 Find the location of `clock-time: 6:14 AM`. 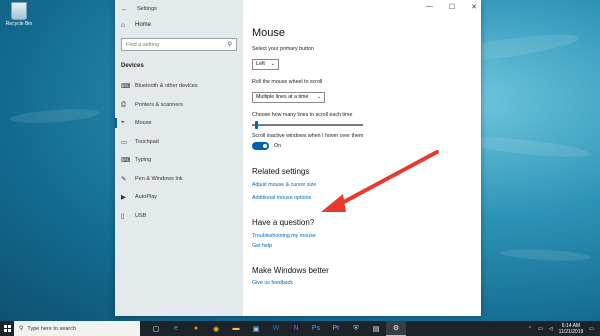

clock-time: 6:14 AM is located at coordinates (571, 325).